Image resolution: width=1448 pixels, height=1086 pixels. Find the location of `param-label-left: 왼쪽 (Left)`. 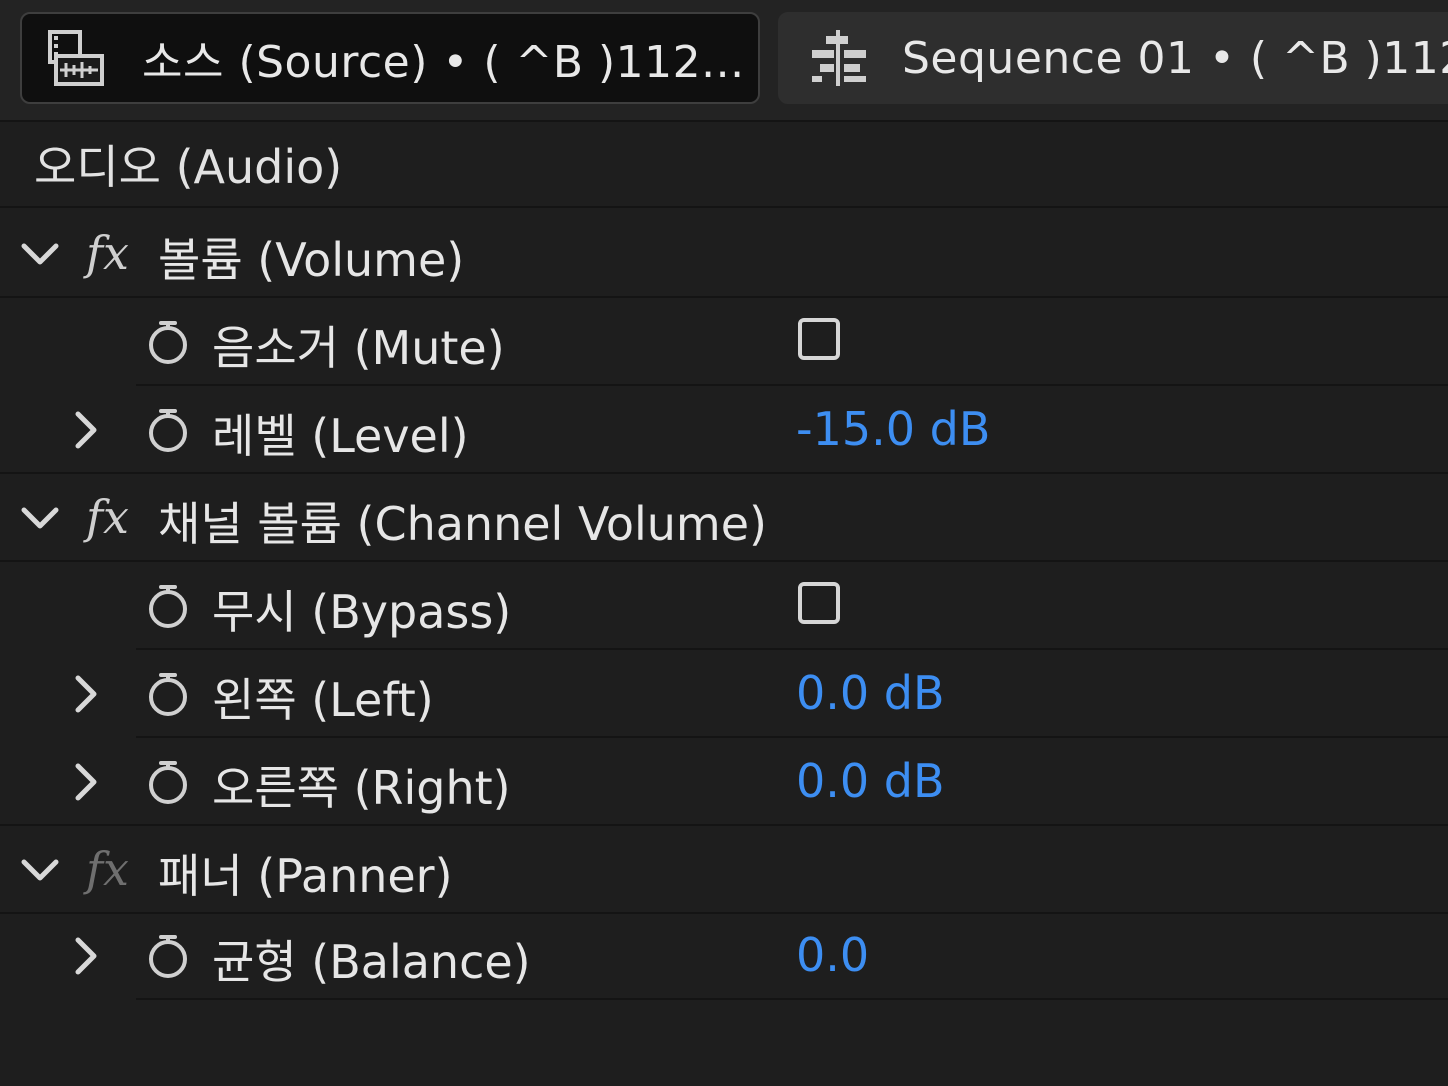

param-label-left: 왼쪽 (Left) is located at coordinates (323, 700).